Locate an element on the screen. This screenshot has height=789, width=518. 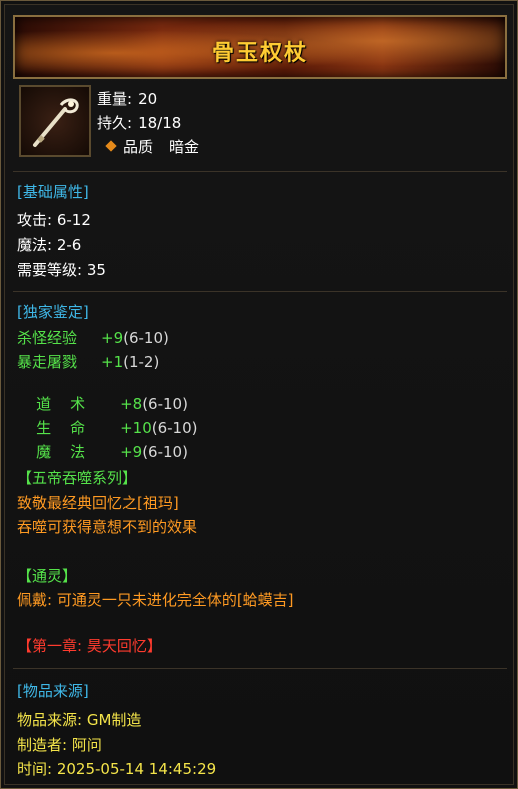
appraisal-name: 魔 法 is located at coordinates (61, 452).